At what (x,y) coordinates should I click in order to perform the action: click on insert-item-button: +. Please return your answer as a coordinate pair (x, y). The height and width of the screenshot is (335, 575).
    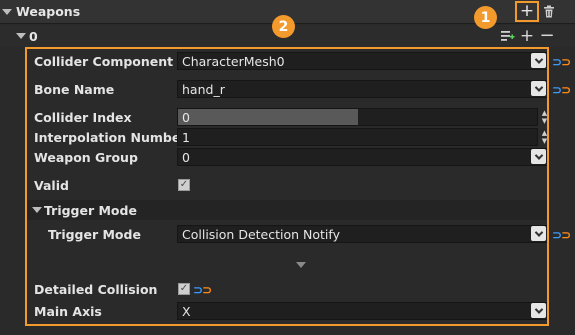
    Looking at the image, I should click on (527, 36).